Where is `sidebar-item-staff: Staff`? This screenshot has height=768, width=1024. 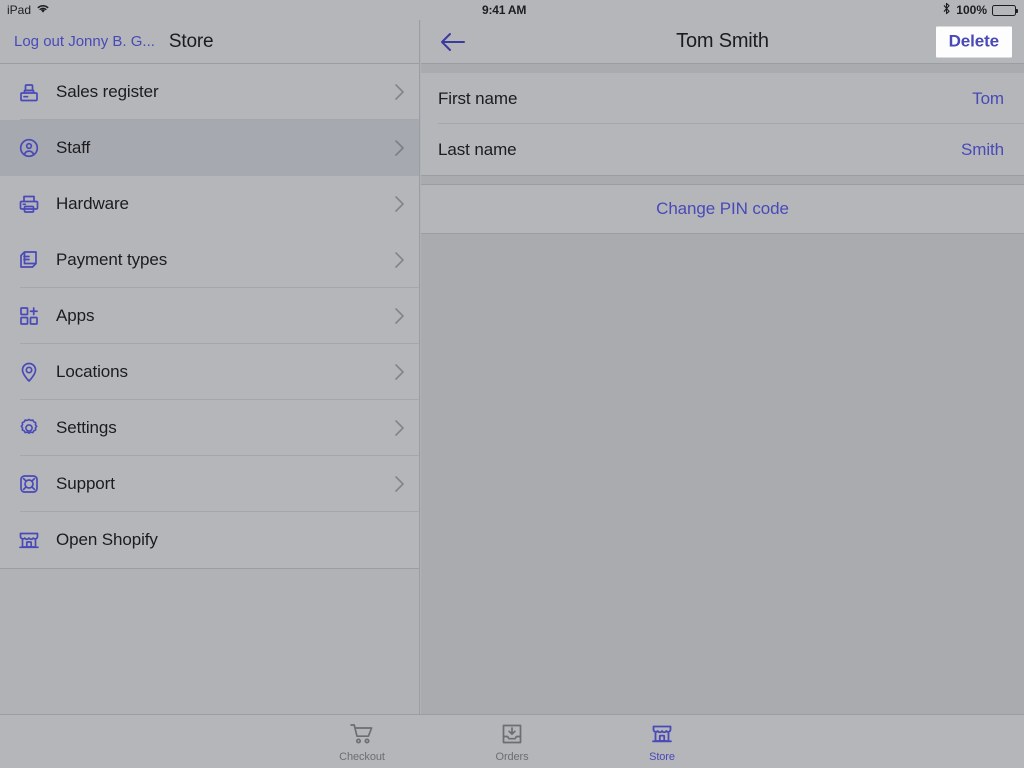
sidebar-item-staff: Staff is located at coordinates (209, 148).